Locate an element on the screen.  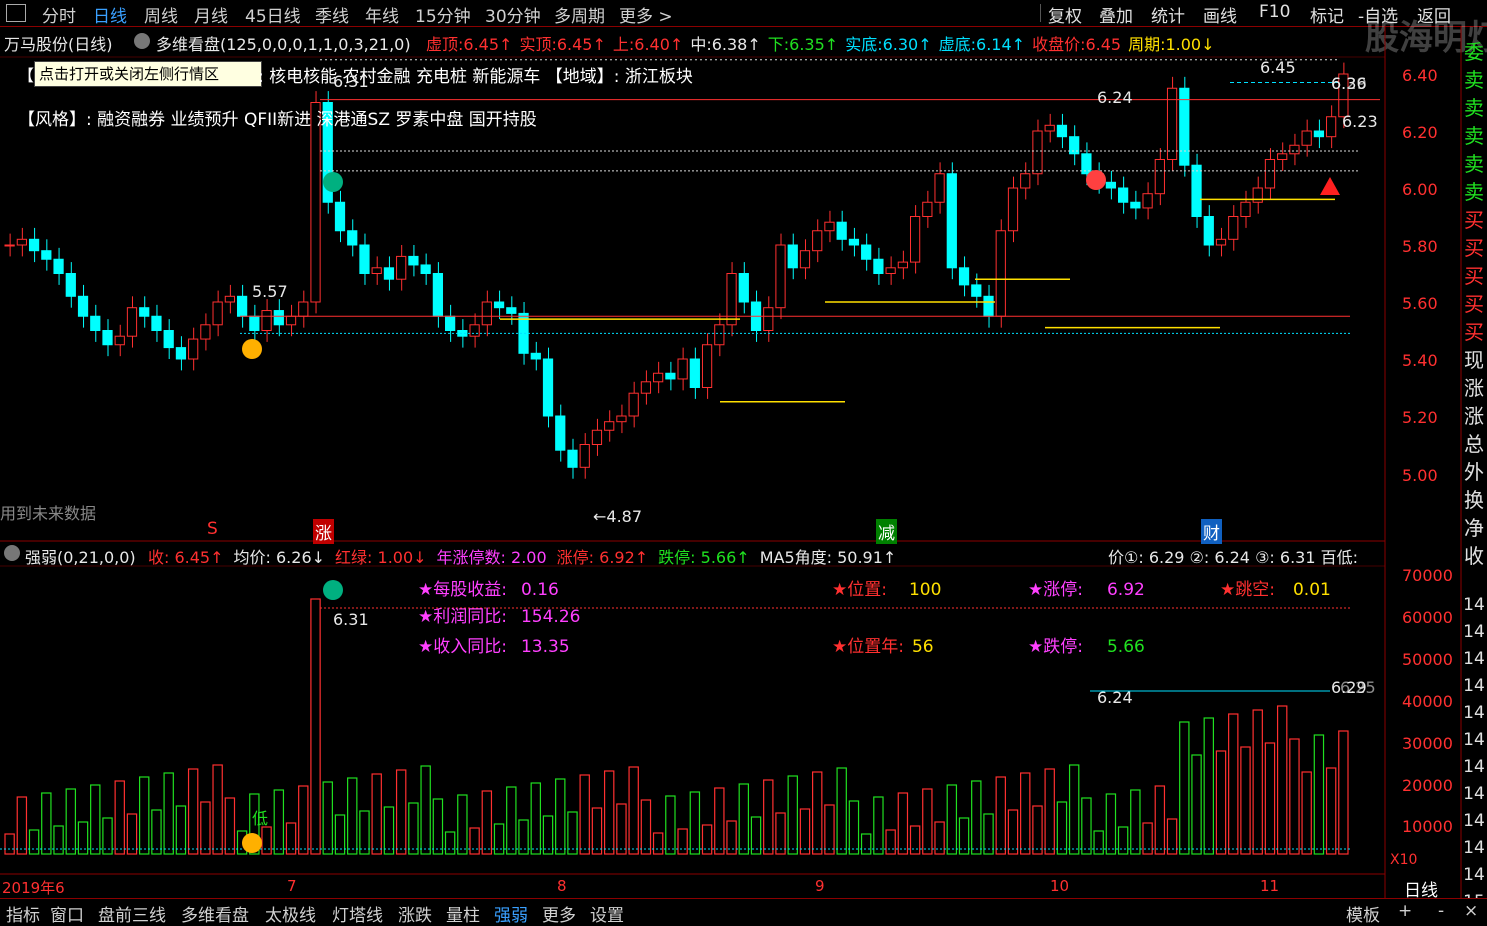
tab-window: 窗口 is located at coordinates (67, 913).